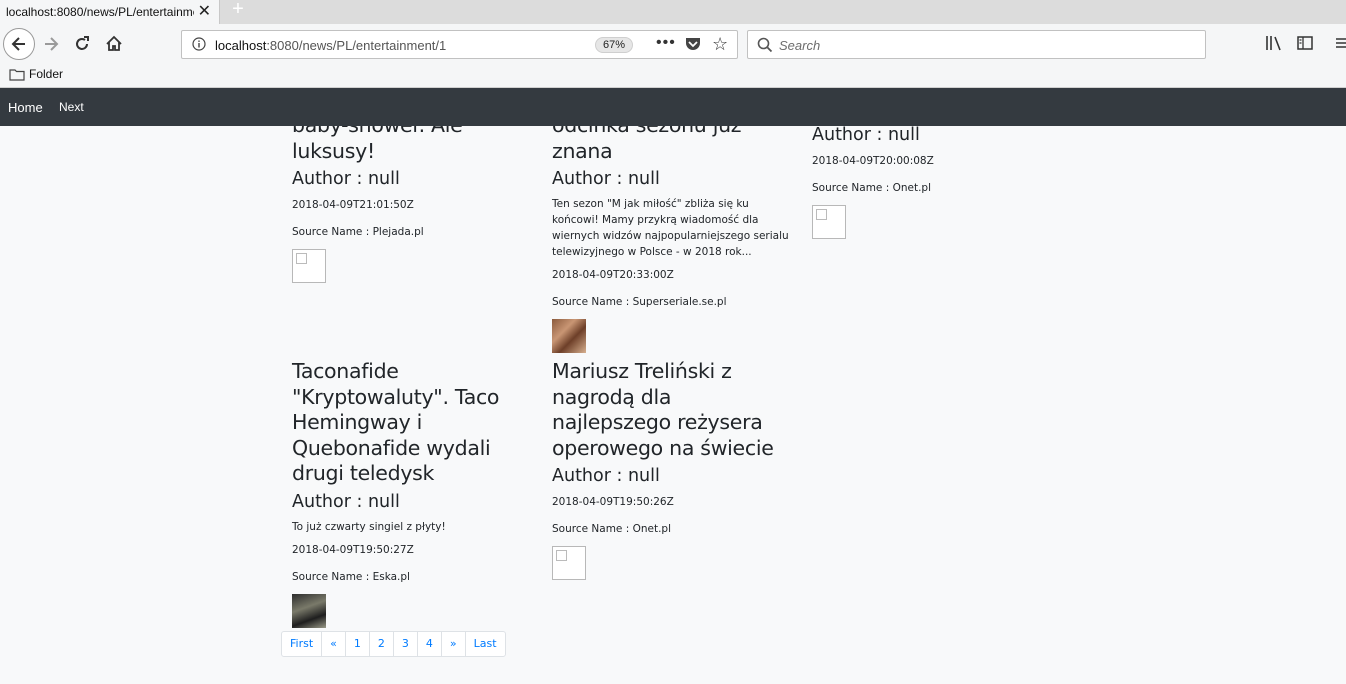 Image resolution: width=1346 pixels, height=684 pixels. I want to click on article-date: 2018-04-09T20:33:00Z, so click(613, 275).